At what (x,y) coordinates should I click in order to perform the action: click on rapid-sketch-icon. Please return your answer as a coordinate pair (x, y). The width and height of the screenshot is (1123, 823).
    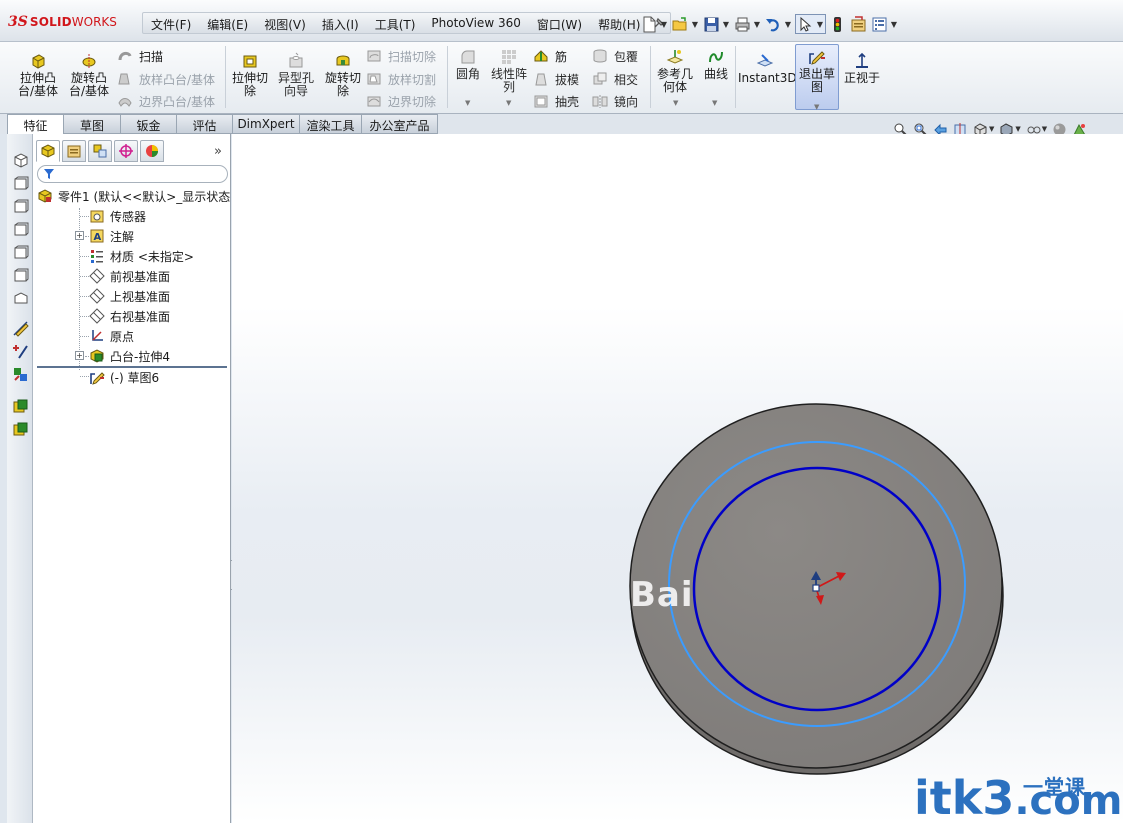
    Looking at the image, I should click on (20, 429).